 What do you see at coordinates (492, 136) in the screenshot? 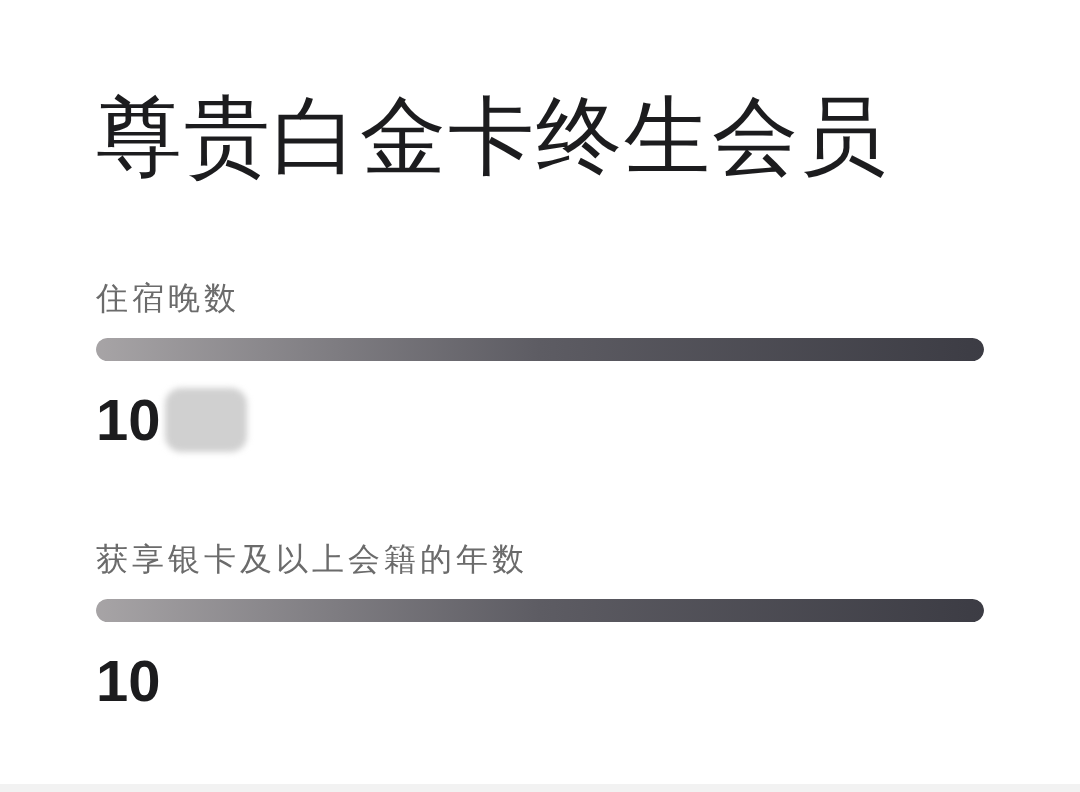
I see `membership-title: 尊贵白金卡终生会员` at bounding box center [492, 136].